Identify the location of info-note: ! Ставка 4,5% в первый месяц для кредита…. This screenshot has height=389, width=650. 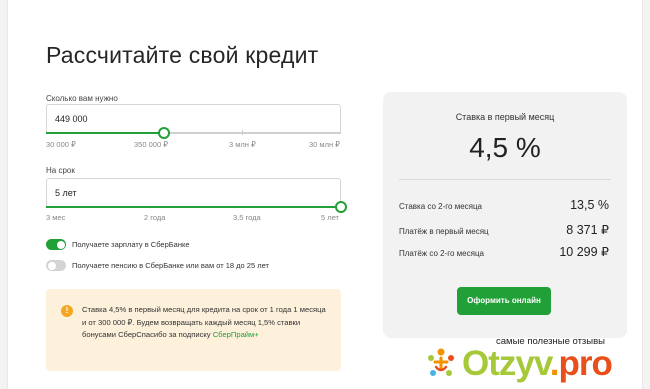
(193, 330).